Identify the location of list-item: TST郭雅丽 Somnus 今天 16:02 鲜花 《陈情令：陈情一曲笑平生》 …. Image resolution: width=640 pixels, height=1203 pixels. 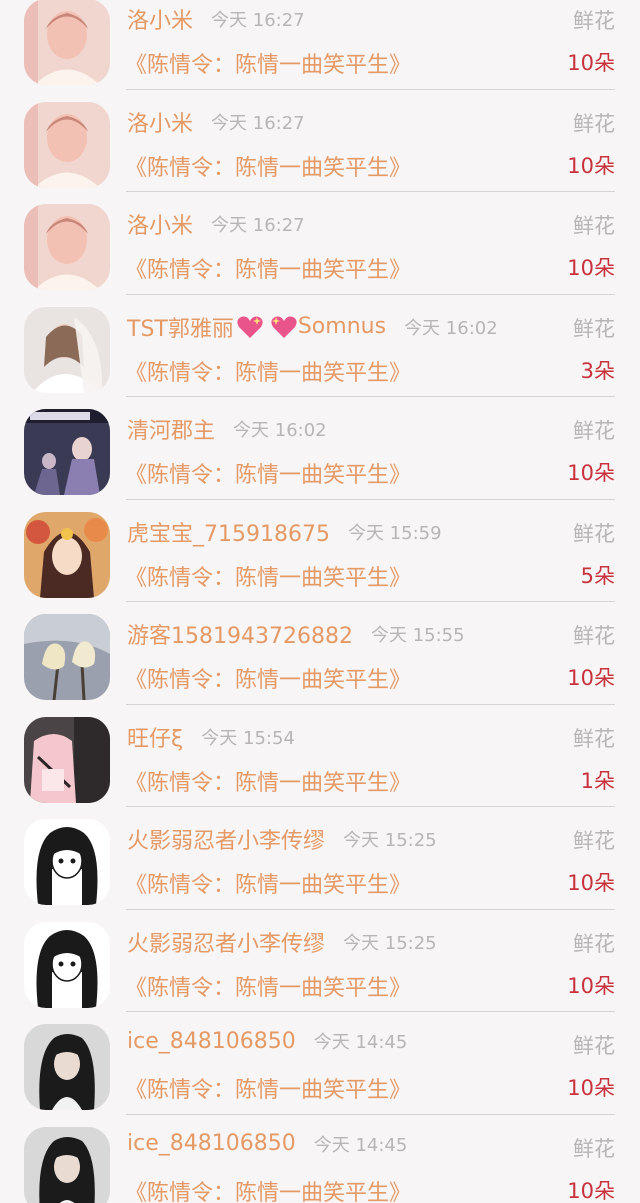
(320, 346).